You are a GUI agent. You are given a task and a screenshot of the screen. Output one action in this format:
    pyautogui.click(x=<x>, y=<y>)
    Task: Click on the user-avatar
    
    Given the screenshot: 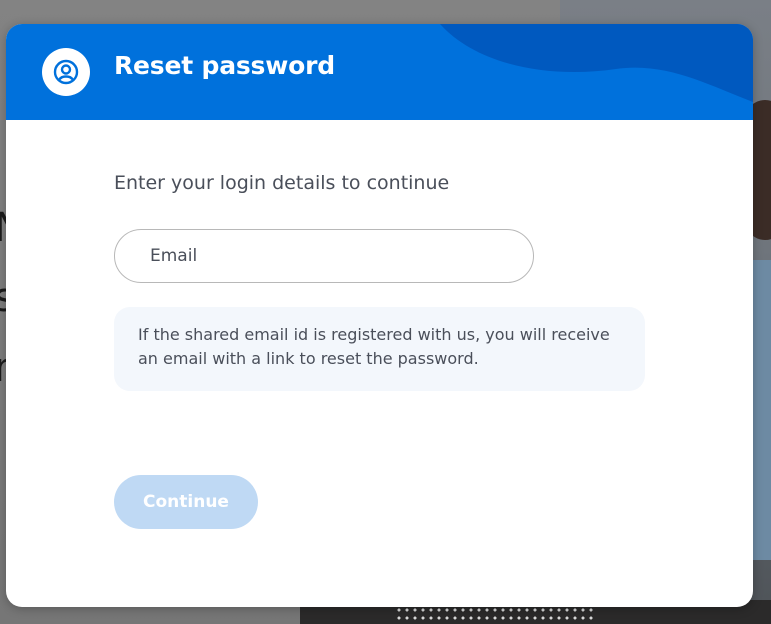 What is the action you would take?
    pyautogui.click(x=66, y=72)
    